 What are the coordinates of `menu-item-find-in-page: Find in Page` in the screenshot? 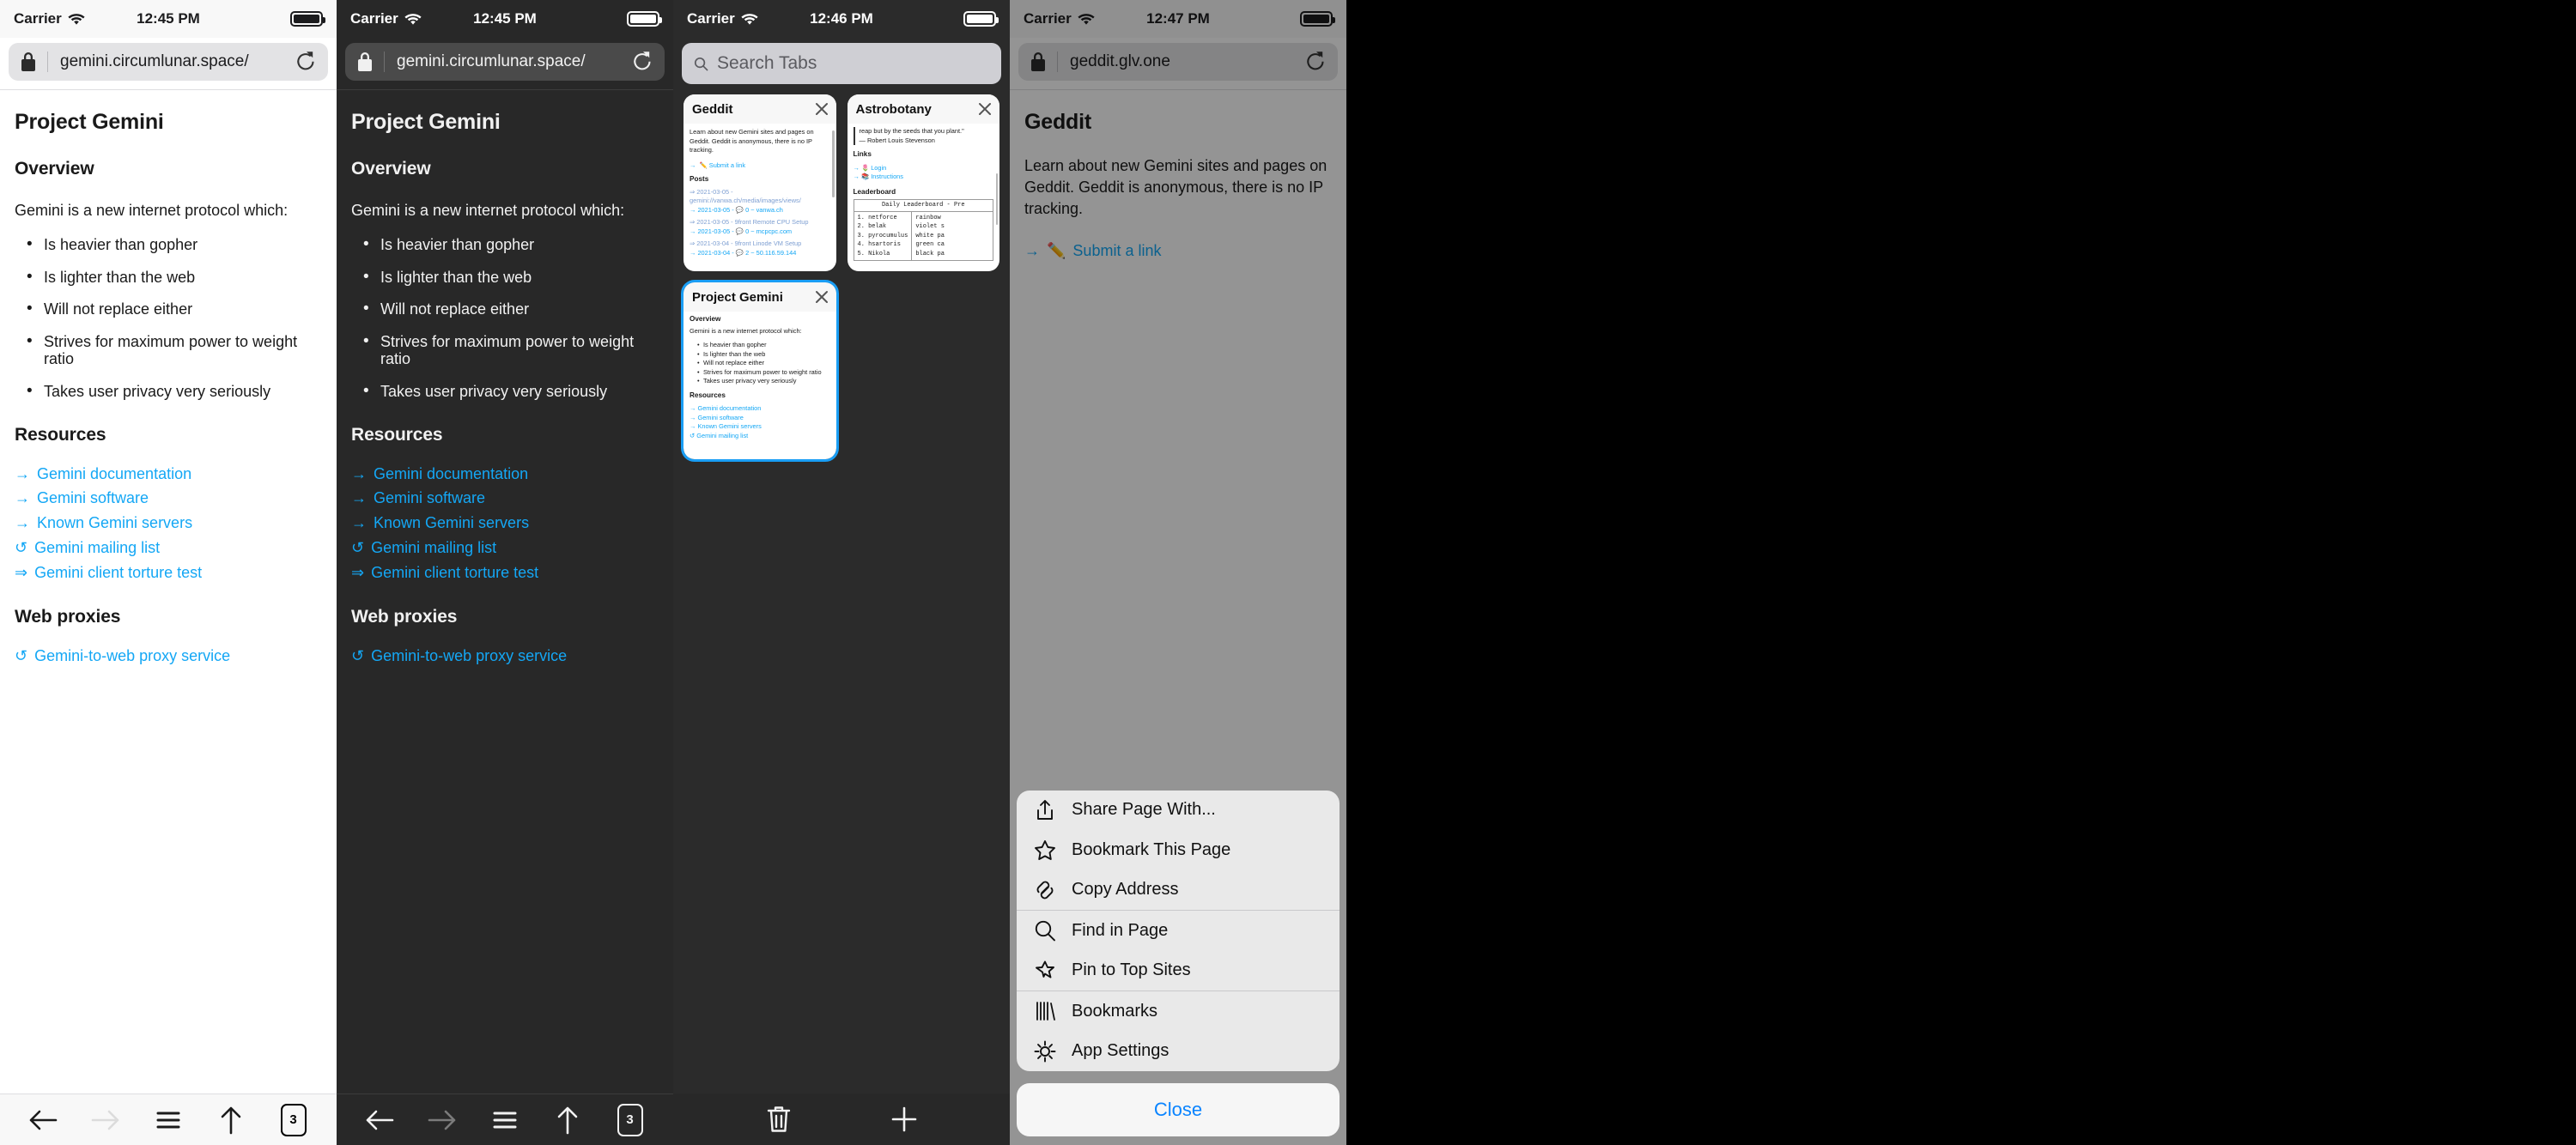 It's located at (1178, 931).